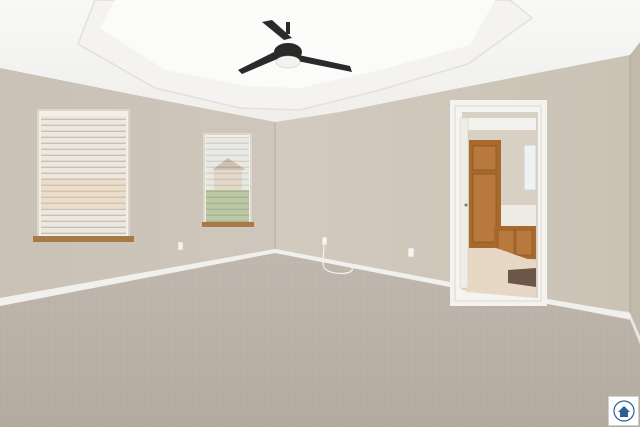  I want to click on window-middle, so click(228, 180).